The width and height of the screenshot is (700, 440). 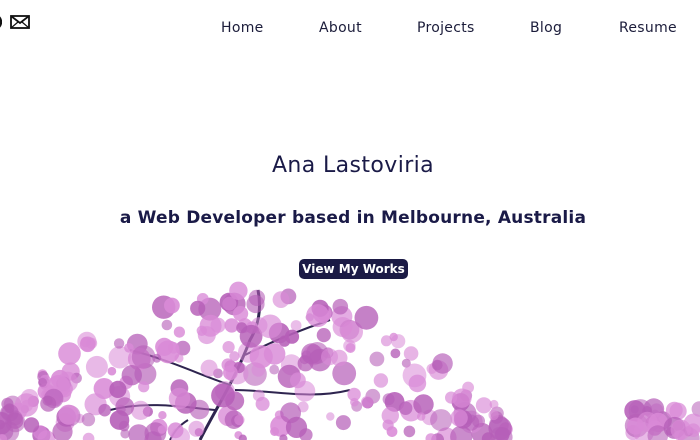 What do you see at coordinates (648, 28) in the screenshot?
I see `nav-resume: Resume` at bounding box center [648, 28].